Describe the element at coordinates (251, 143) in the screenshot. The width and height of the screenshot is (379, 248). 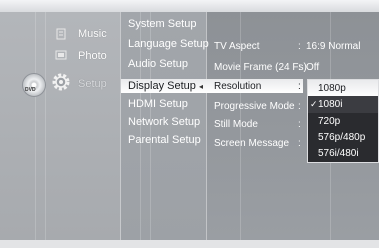
I see `setting-screen-message: Screen Message` at that location.